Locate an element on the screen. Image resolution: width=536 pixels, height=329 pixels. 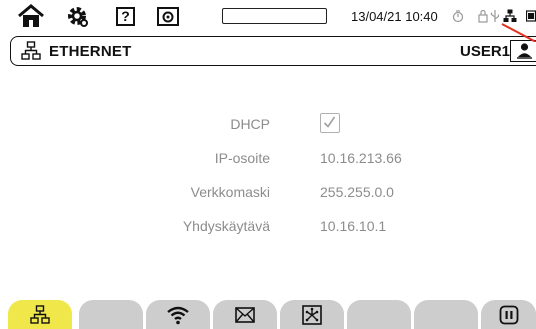
dhcp-checkbox is located at coordinates (330, 123).